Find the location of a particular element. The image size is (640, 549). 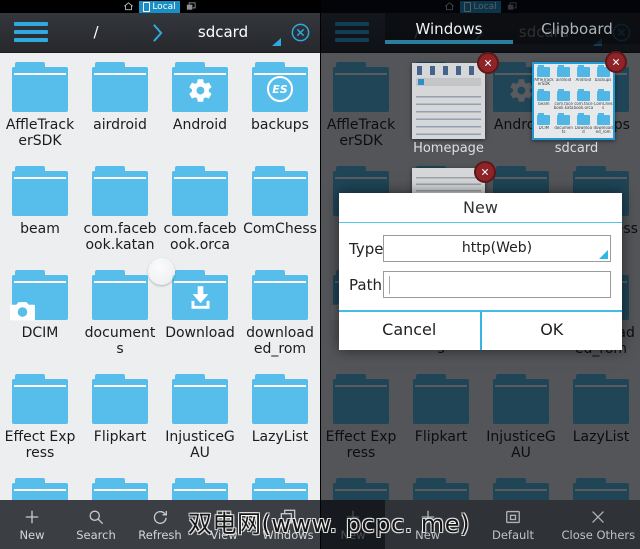

folder-item-documents: documents is located at coordinates (120, 322).